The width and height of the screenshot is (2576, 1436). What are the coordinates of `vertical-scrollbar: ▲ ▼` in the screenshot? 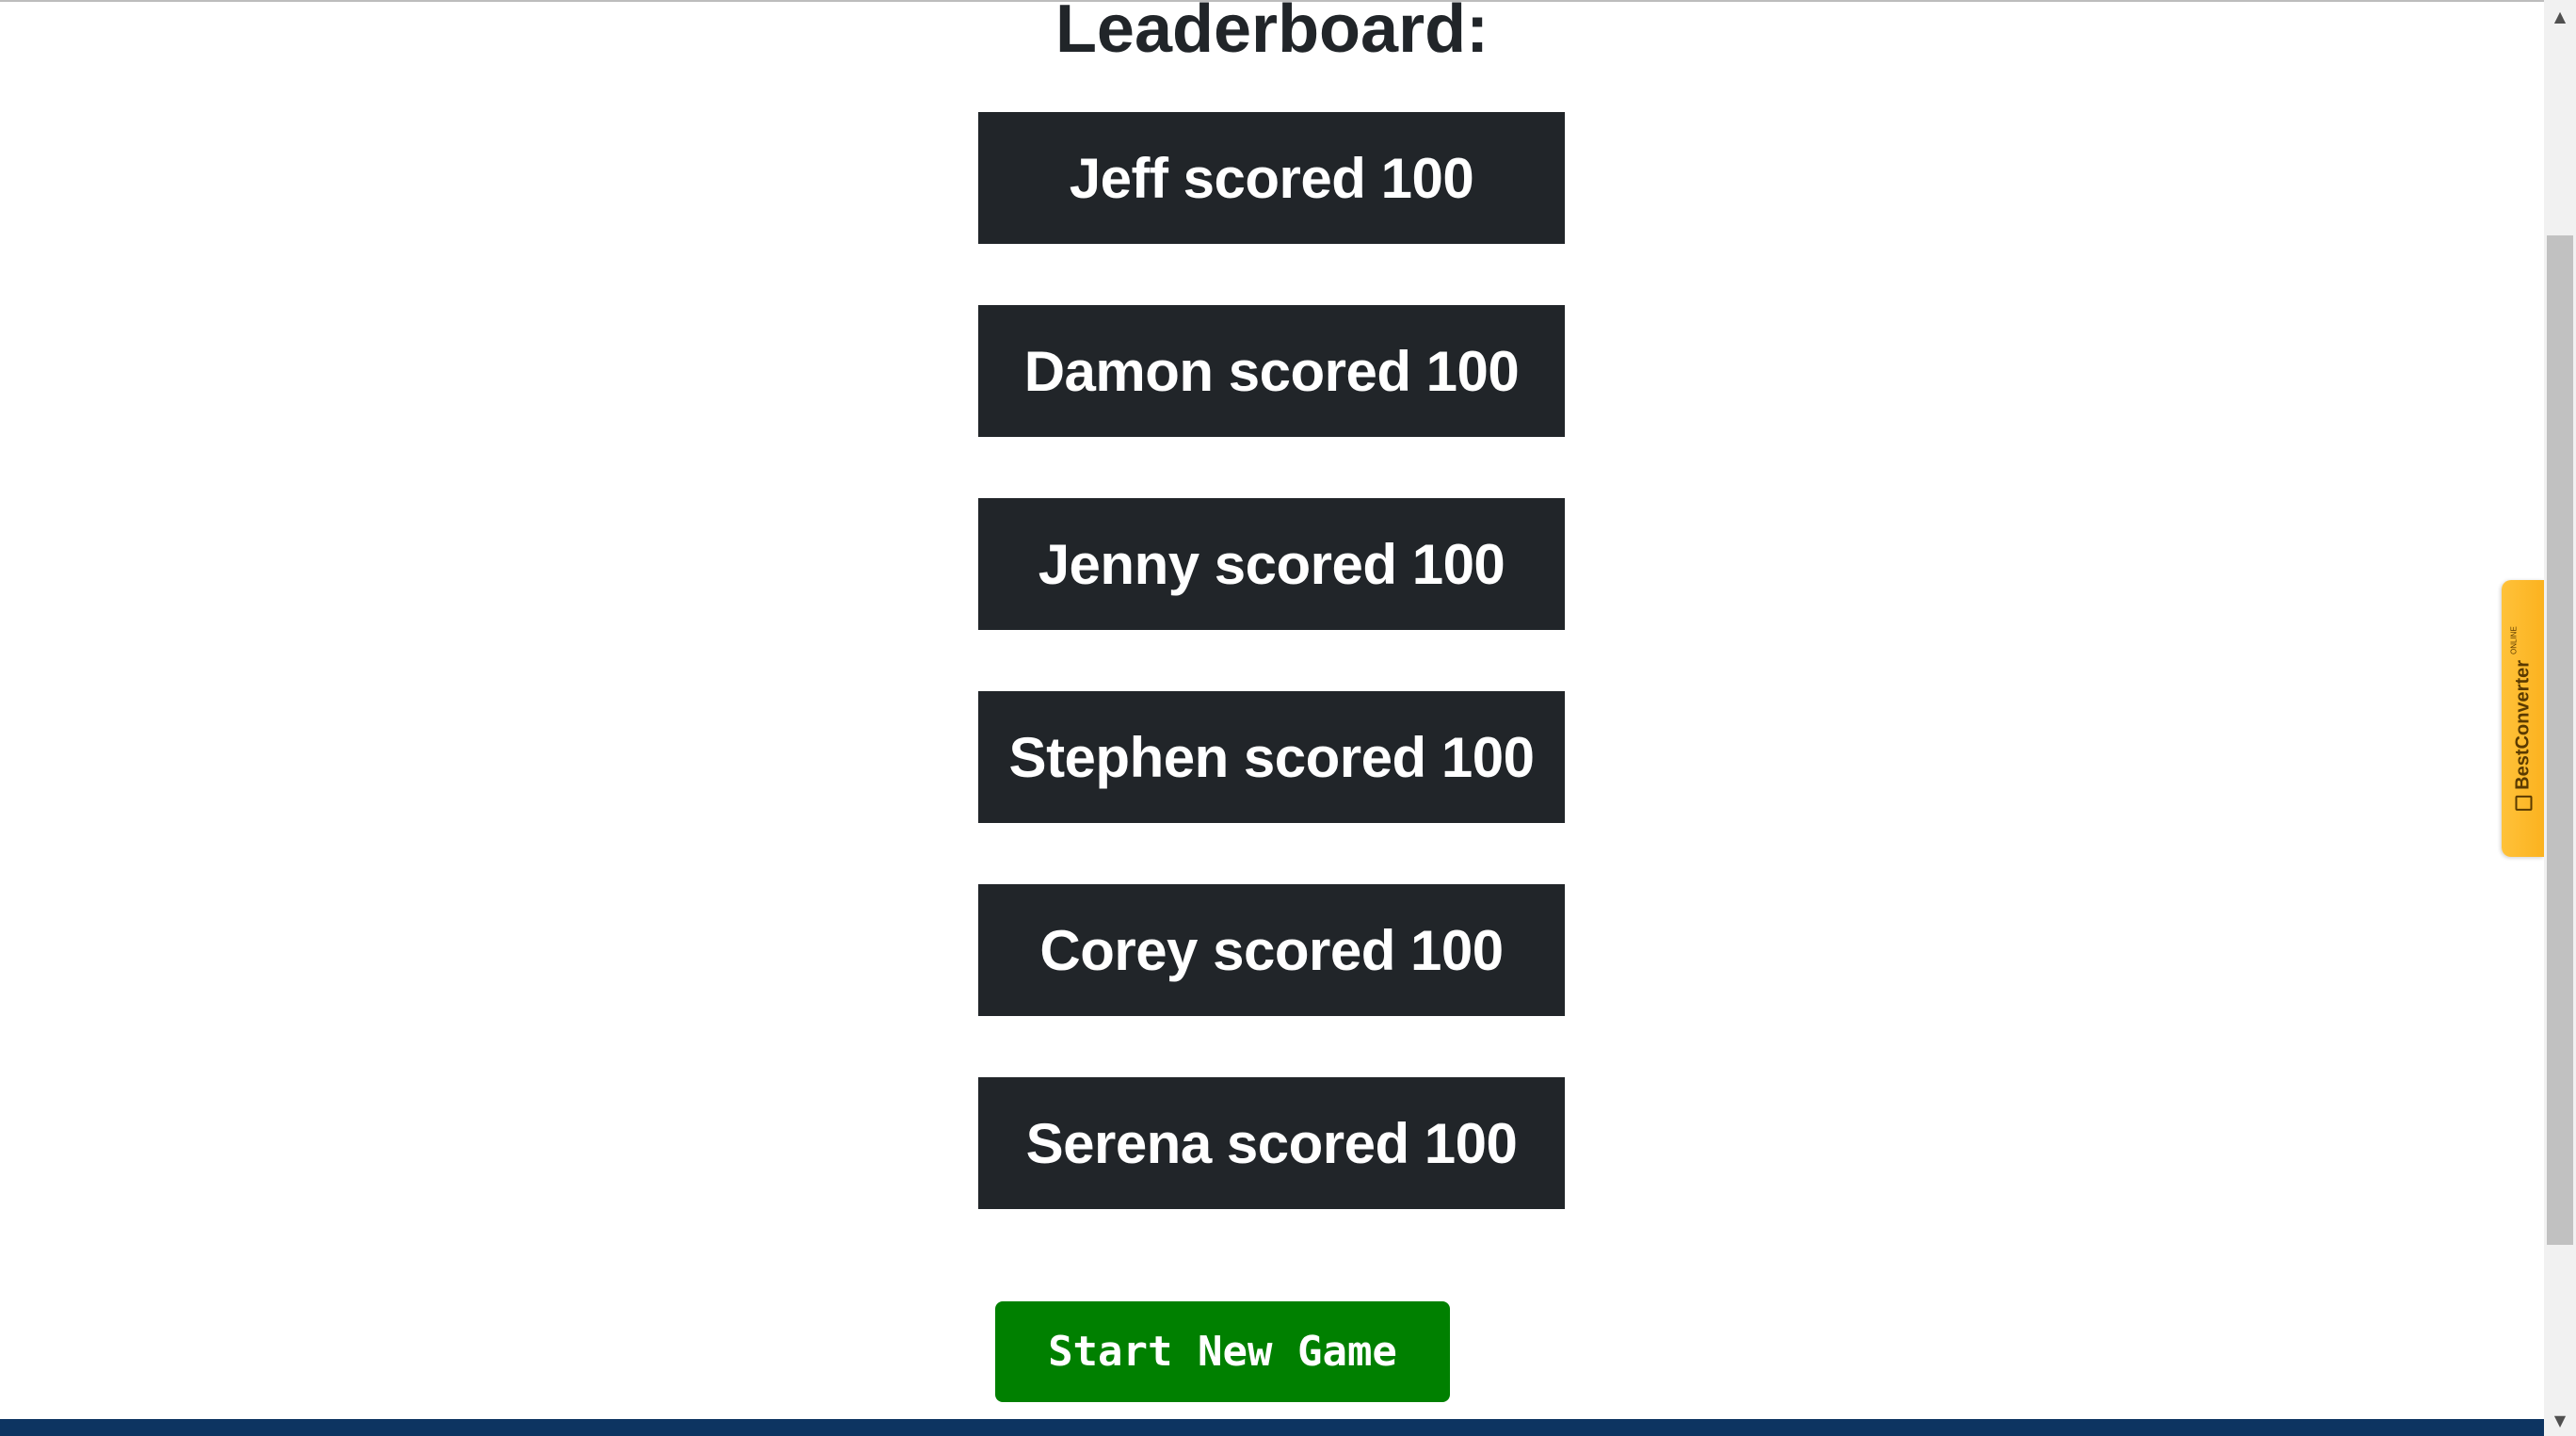 It's located at (2560, 718).